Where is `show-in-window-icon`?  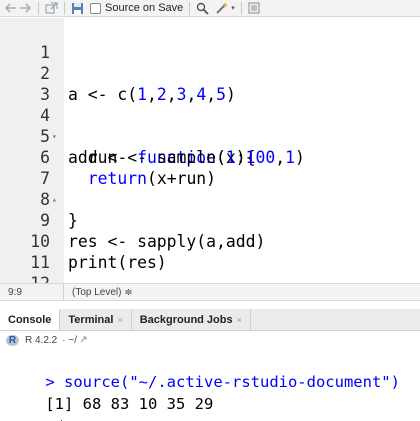 show-in-window-icon is located at coordinates (51, 8).